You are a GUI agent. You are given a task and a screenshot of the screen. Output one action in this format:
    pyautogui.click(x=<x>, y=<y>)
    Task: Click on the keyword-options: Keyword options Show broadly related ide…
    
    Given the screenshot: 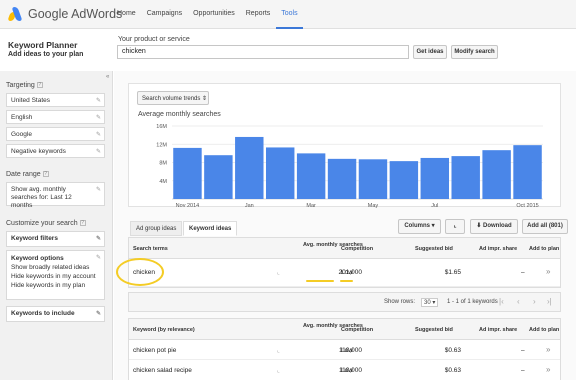 What is the action you would take?
    pyautogui.click(x=55, y=275)
    